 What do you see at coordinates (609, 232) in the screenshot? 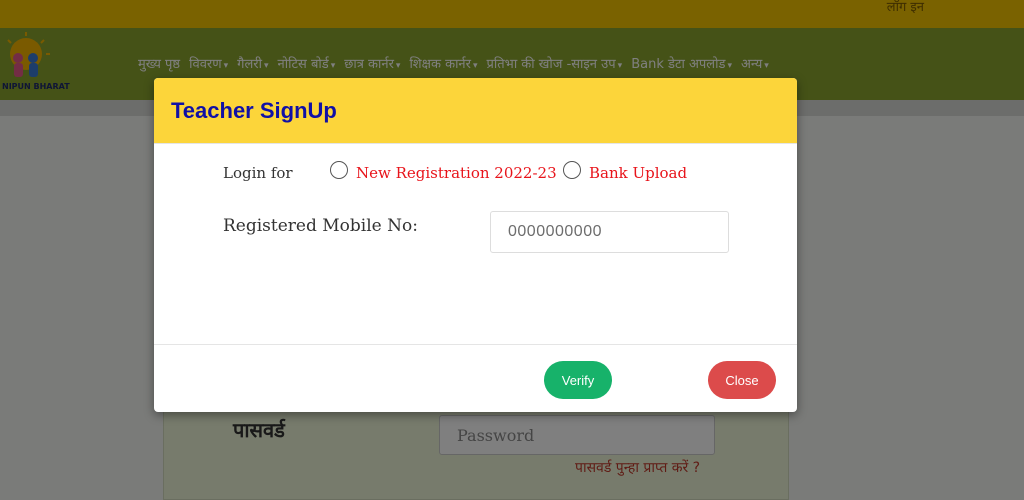
I see `mobile-number-input` at bounding box center [609, 232].